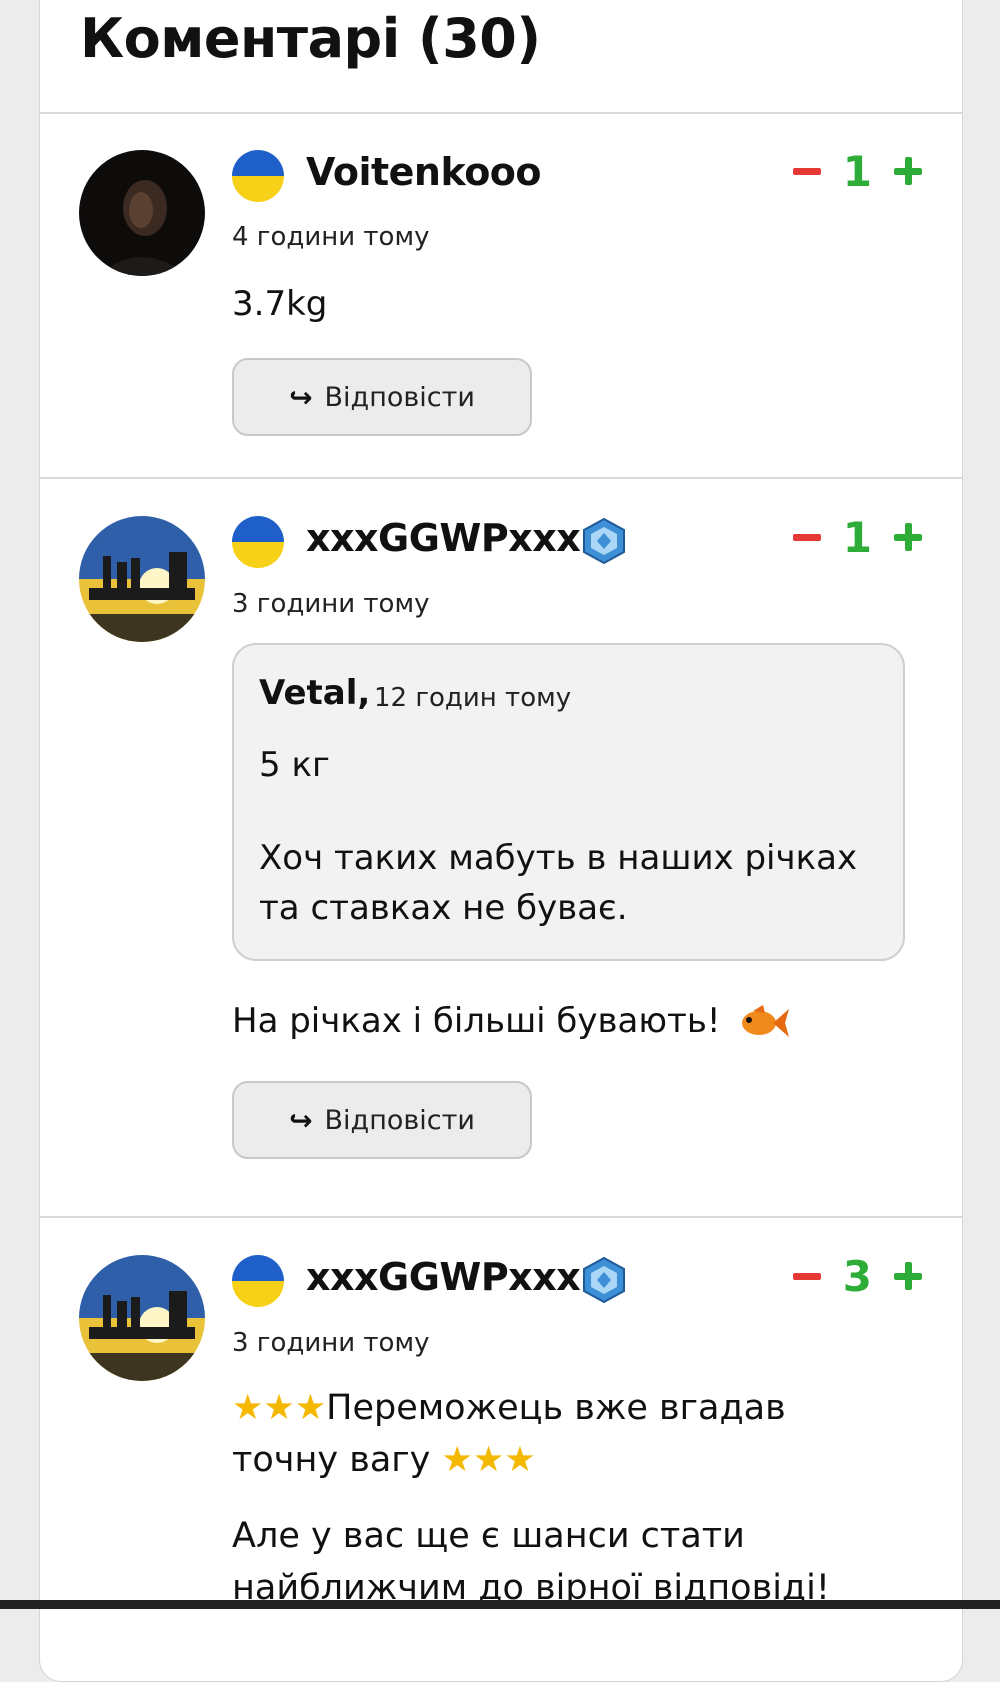 Image resolution: width=1000 pixels, height=1682 pixels. I want to click on system-nav-bar, so click(500, 1604).